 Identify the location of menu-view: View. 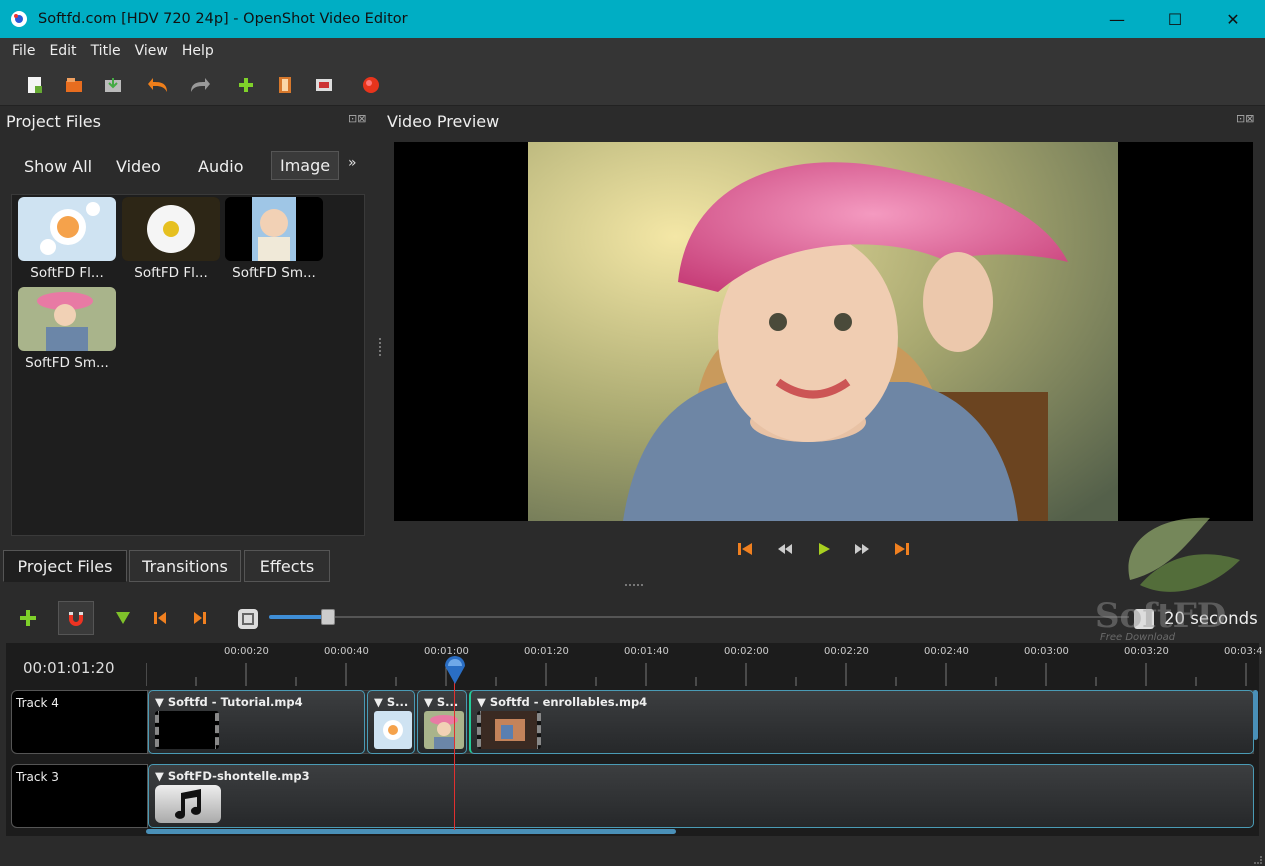
(151, 51).